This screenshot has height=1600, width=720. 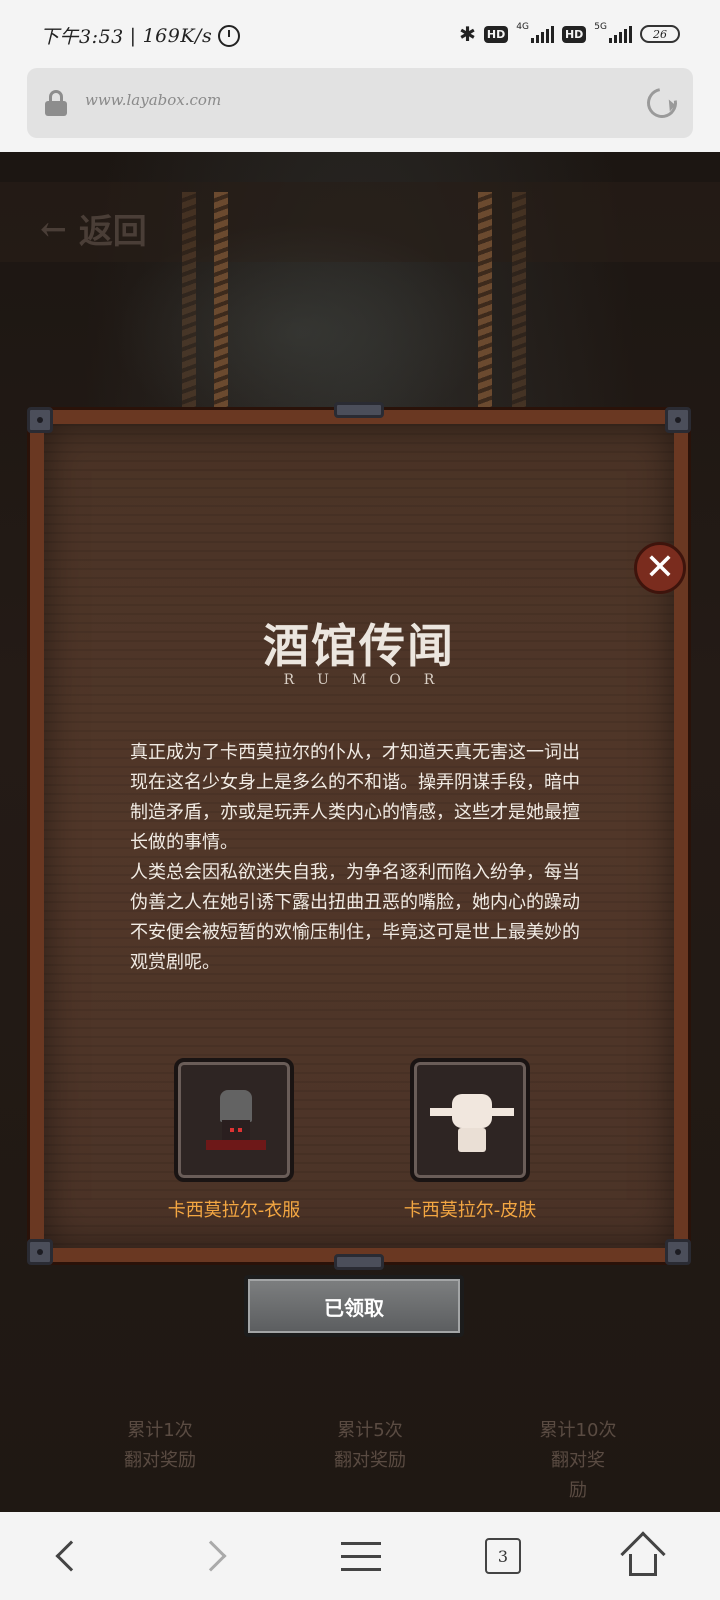 I want to click on battery-level: 26, so click(x=660, y=34).